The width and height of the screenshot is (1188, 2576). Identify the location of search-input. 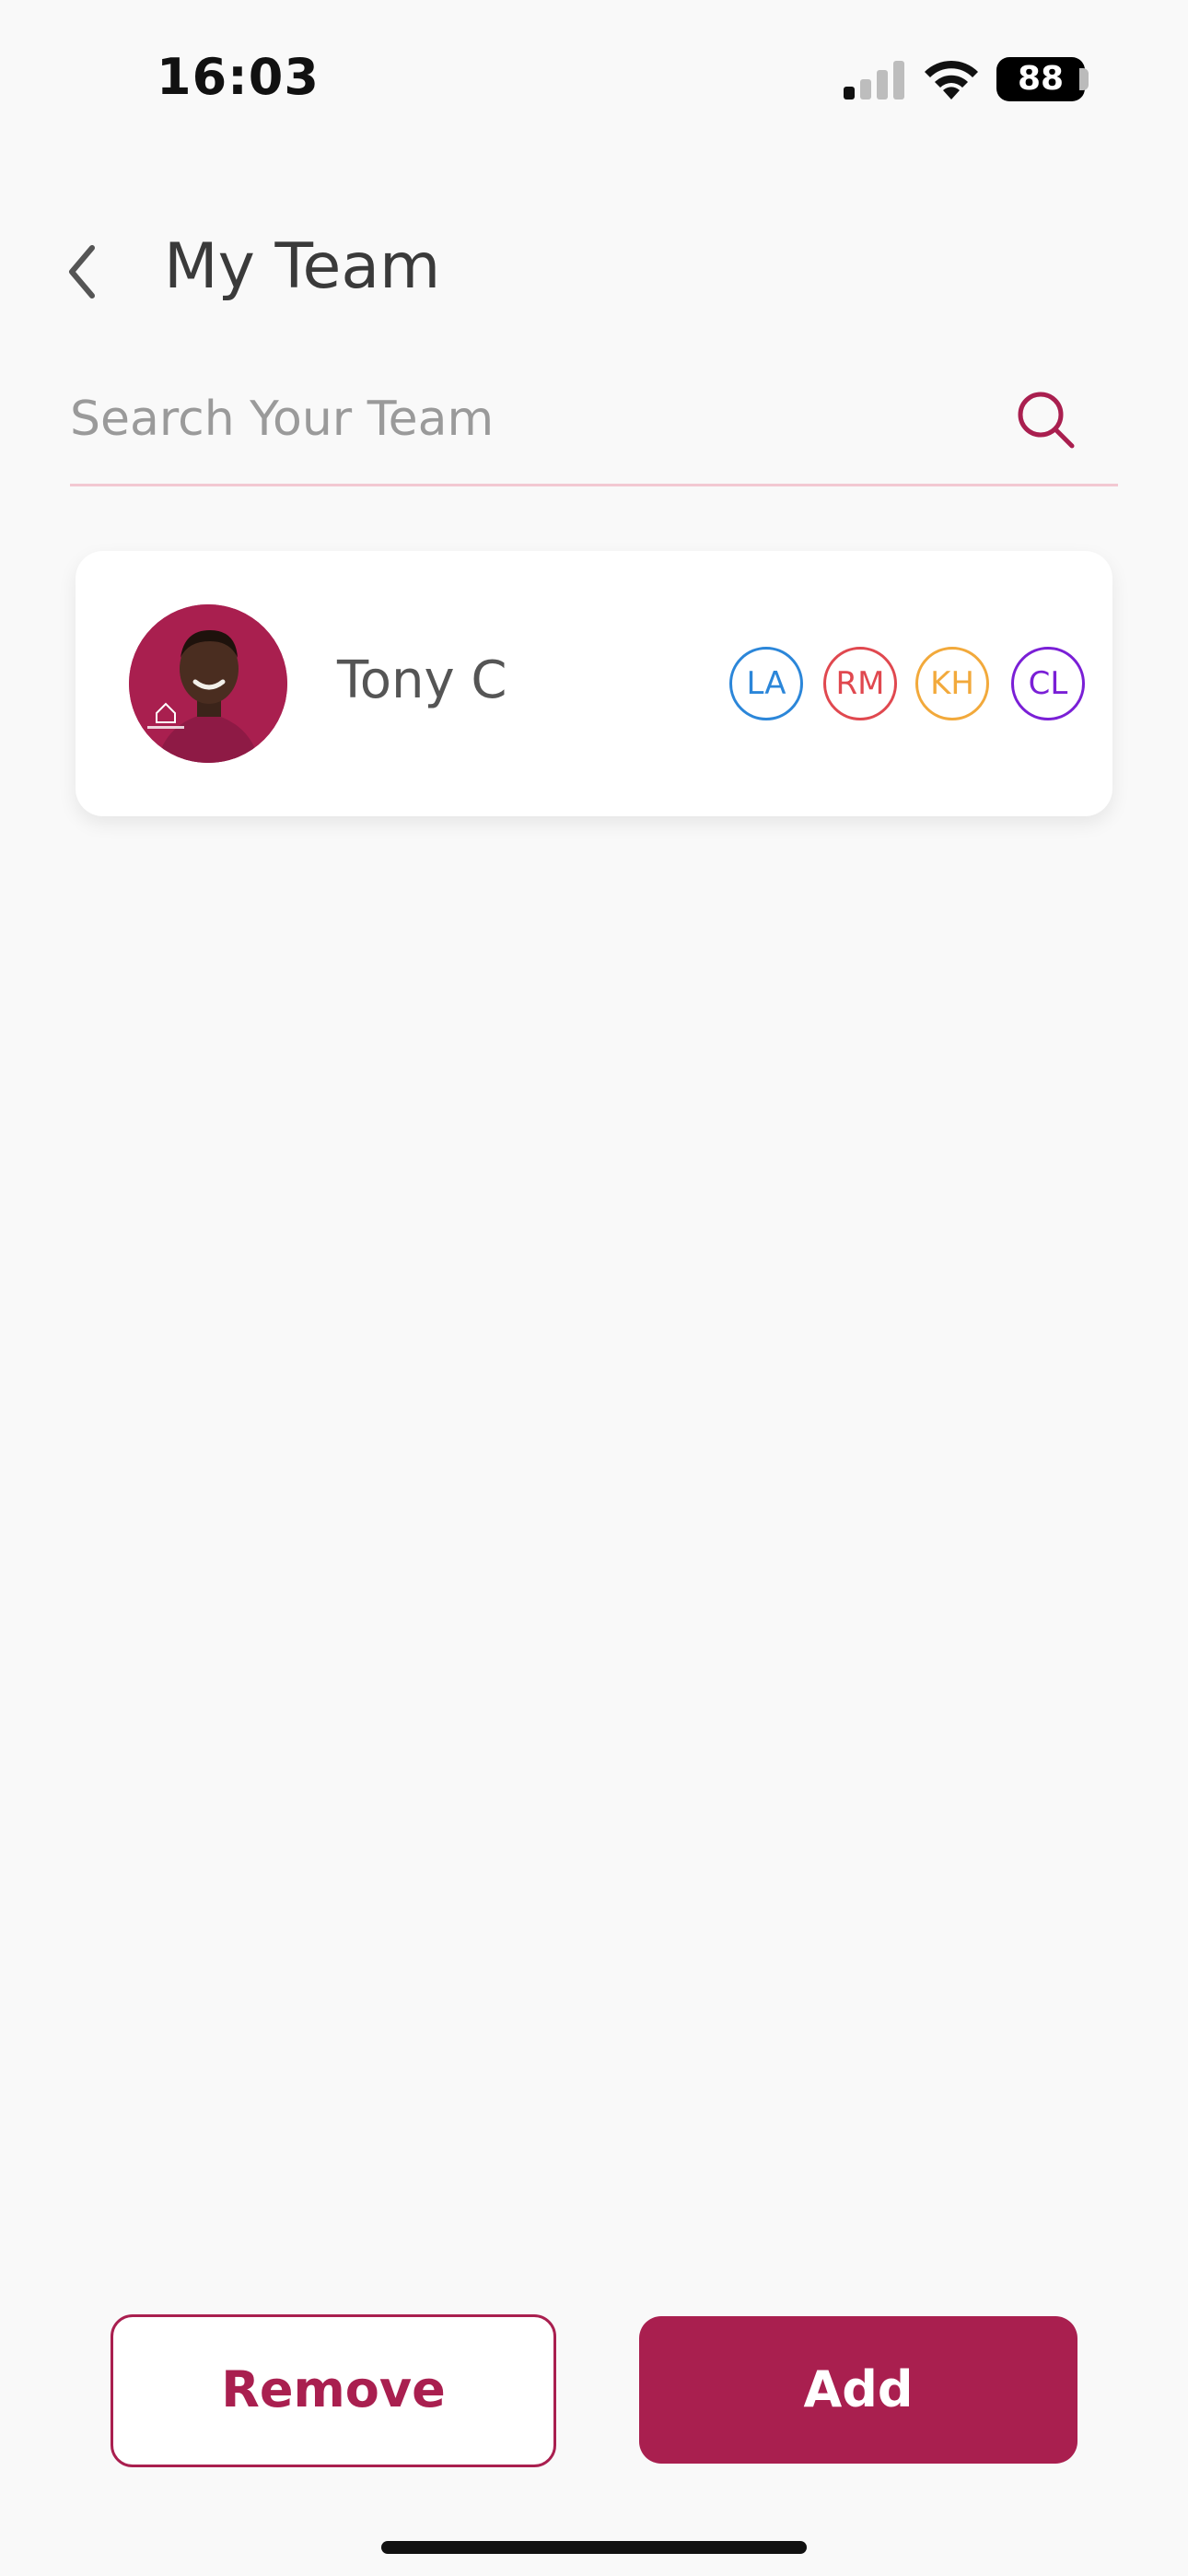
(521, 419).